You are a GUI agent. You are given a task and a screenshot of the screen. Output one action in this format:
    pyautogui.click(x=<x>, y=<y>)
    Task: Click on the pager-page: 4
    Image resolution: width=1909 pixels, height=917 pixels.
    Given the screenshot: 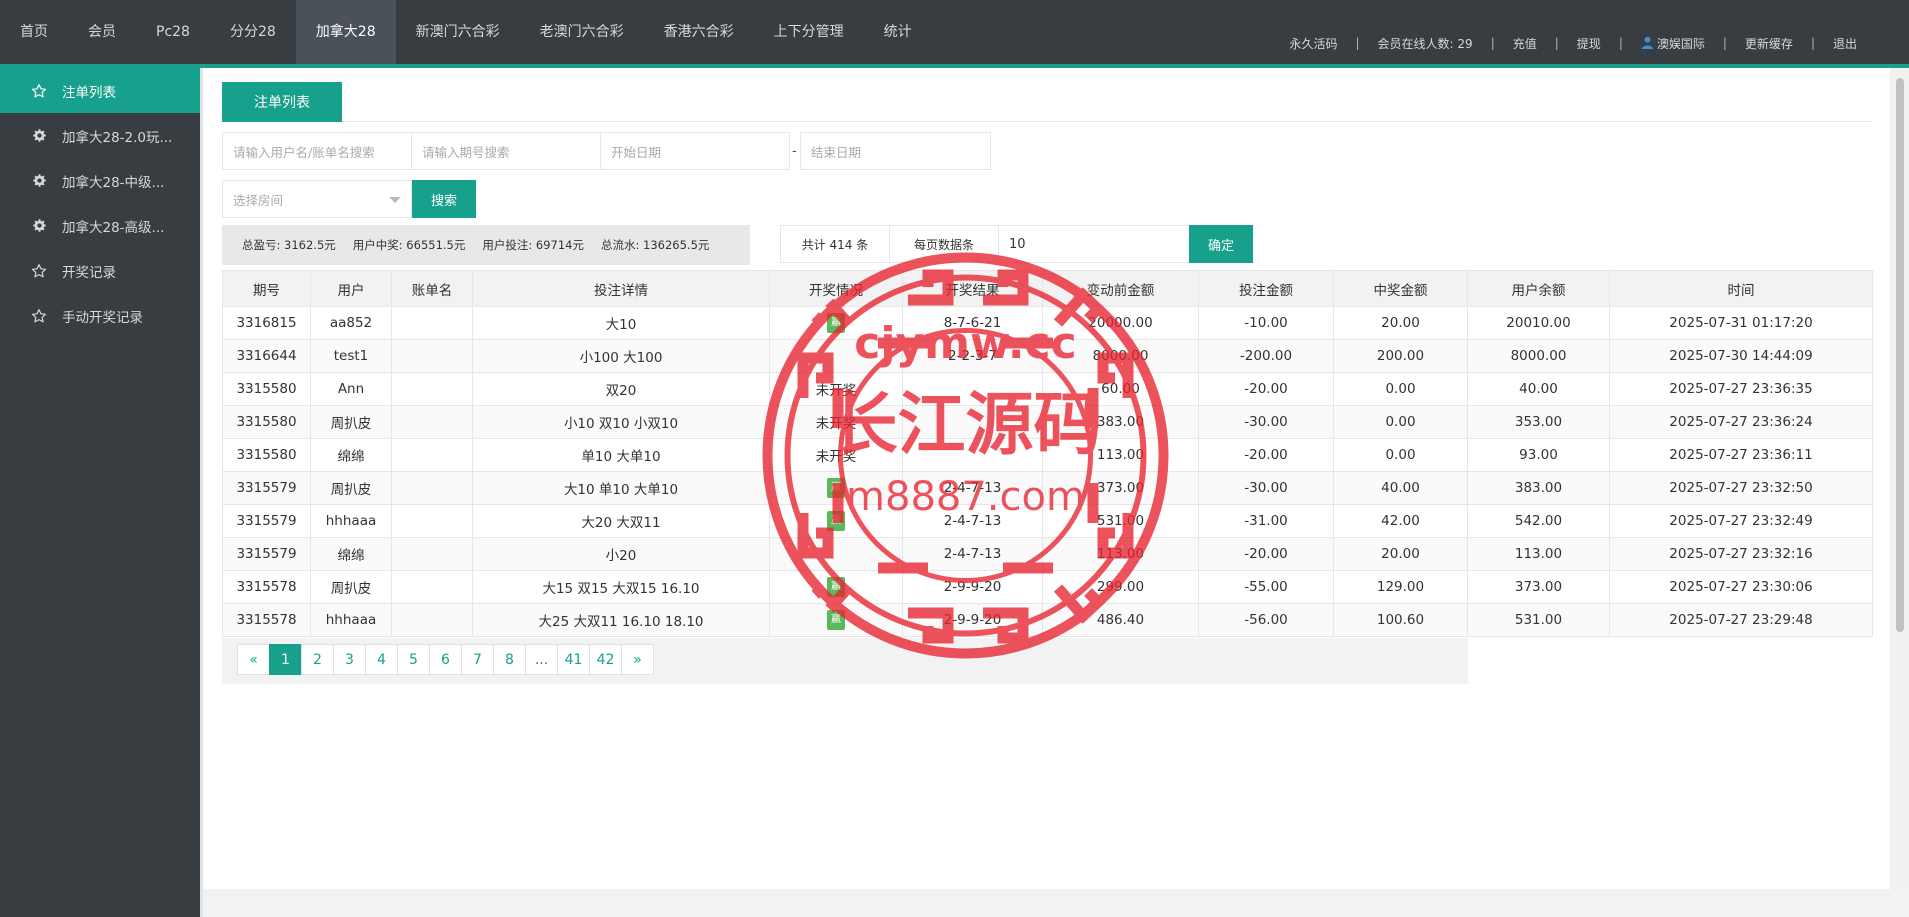 What is the action you would take?
    pyautogui.click(x=381, y=659)
    